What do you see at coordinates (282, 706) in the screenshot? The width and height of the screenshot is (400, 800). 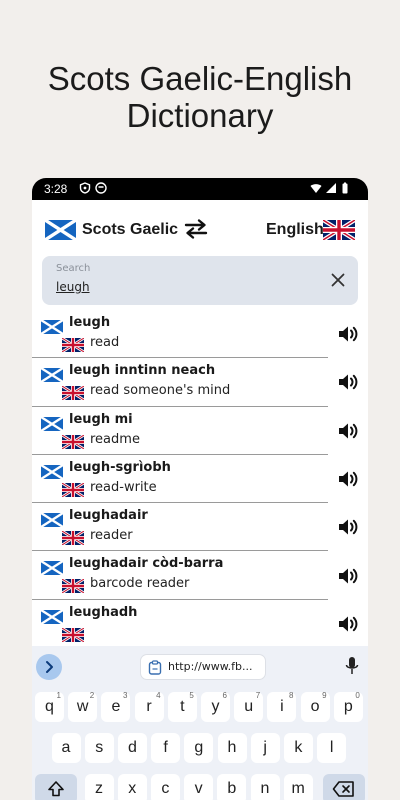 I see `key-i: i8` at bounding box center [282, 706].